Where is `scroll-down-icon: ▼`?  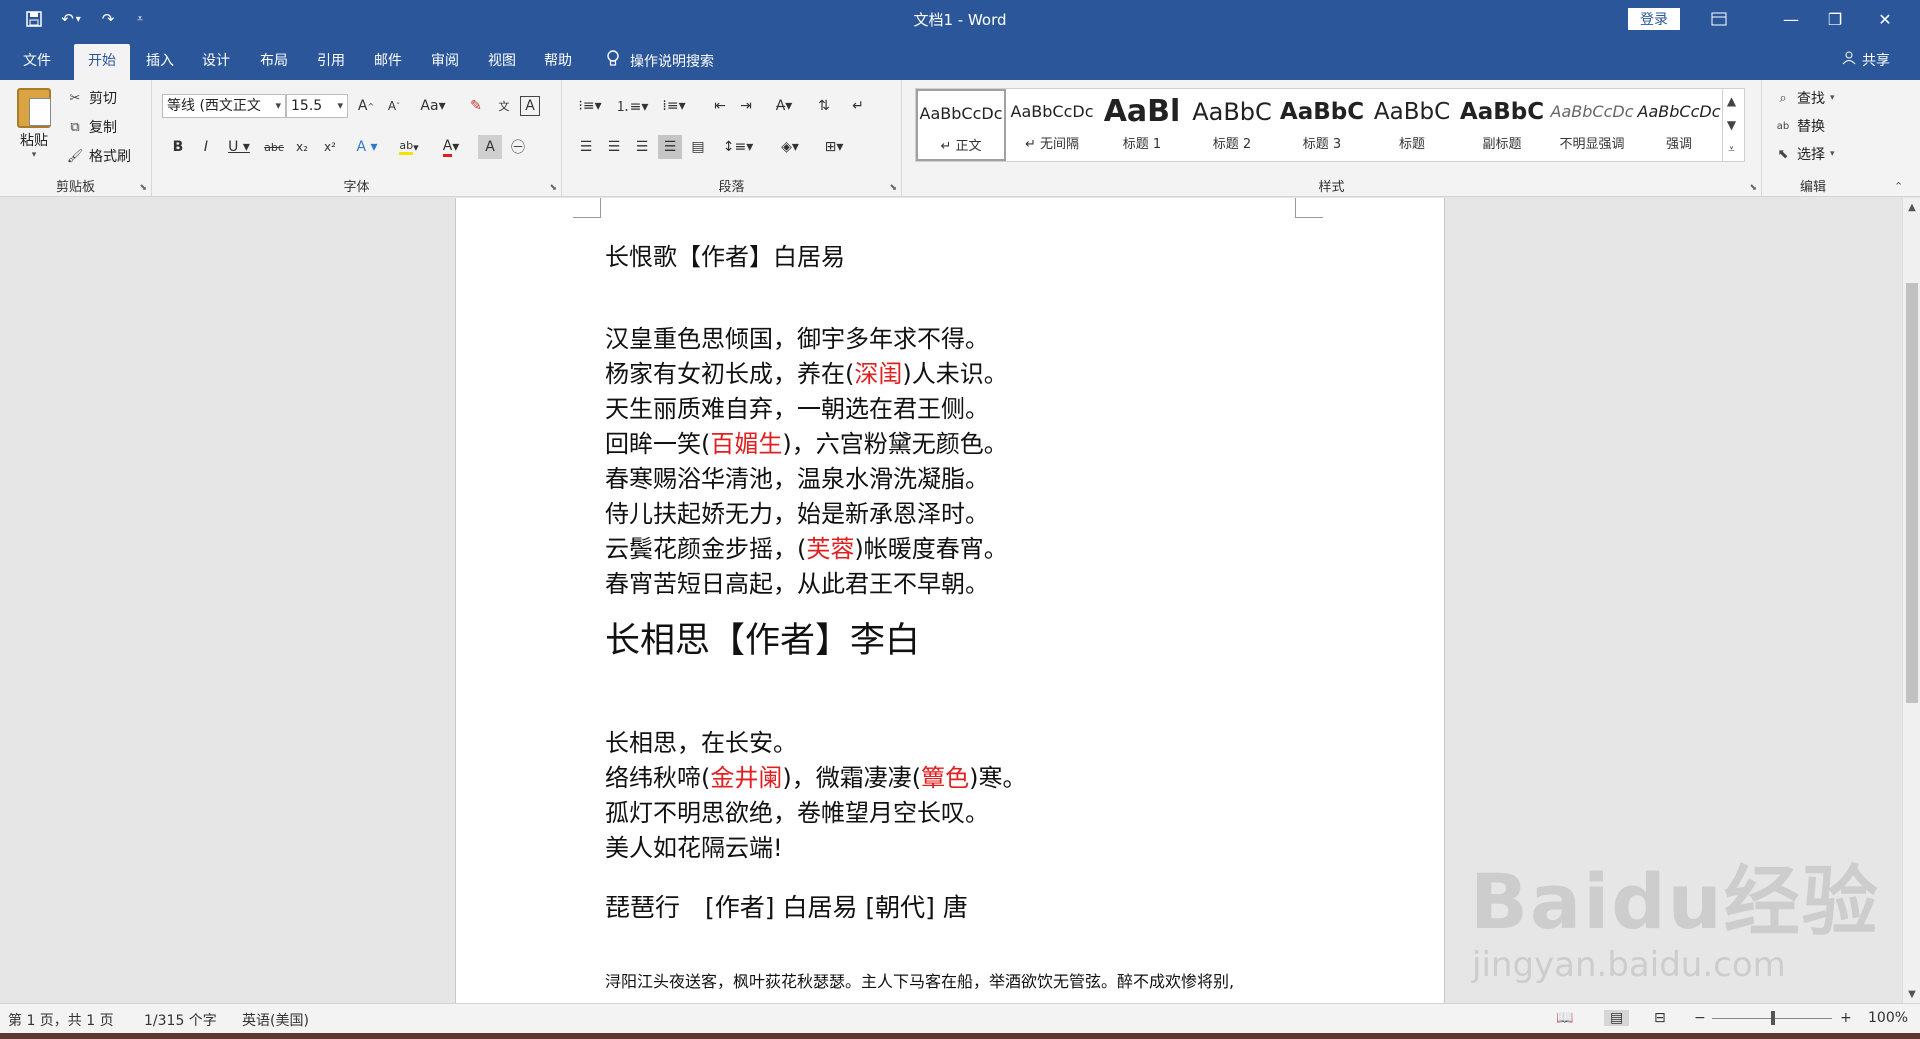
scroll-down-icon: ▼ is located at coordinates (1911, 994).